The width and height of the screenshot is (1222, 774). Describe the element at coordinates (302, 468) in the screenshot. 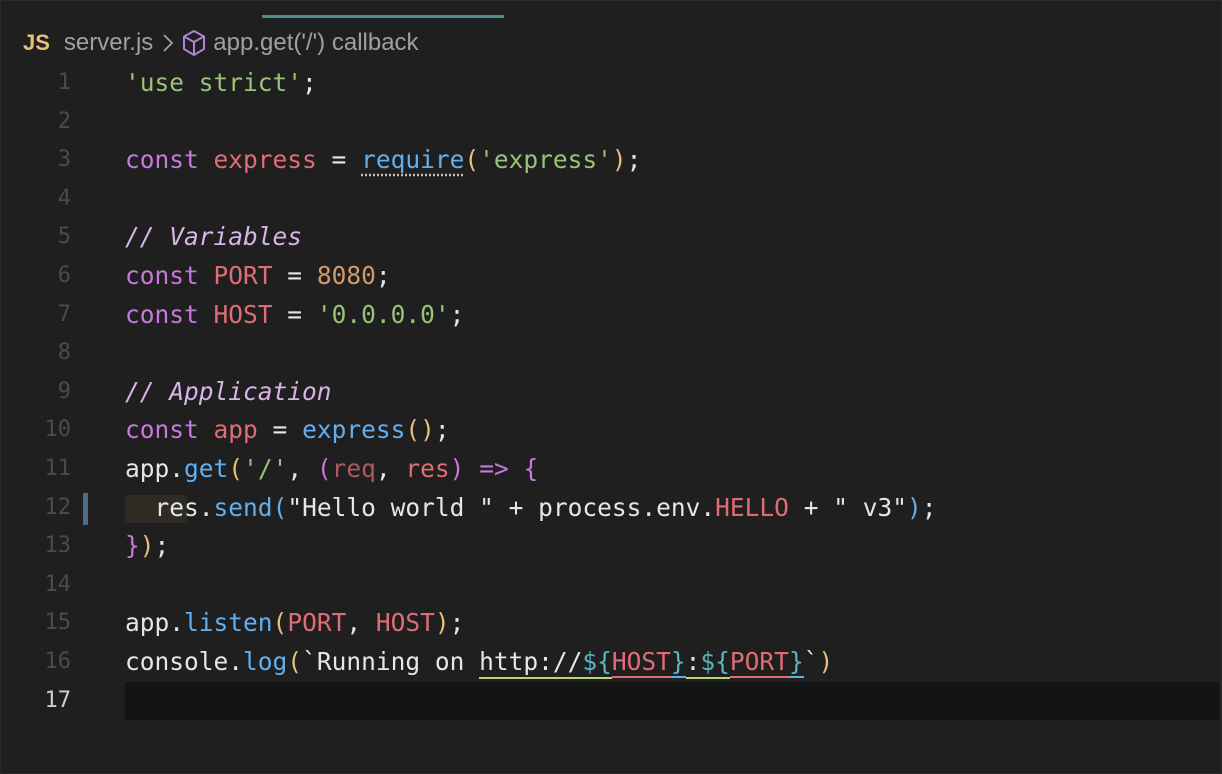

I see `code-token: ,` at that location.